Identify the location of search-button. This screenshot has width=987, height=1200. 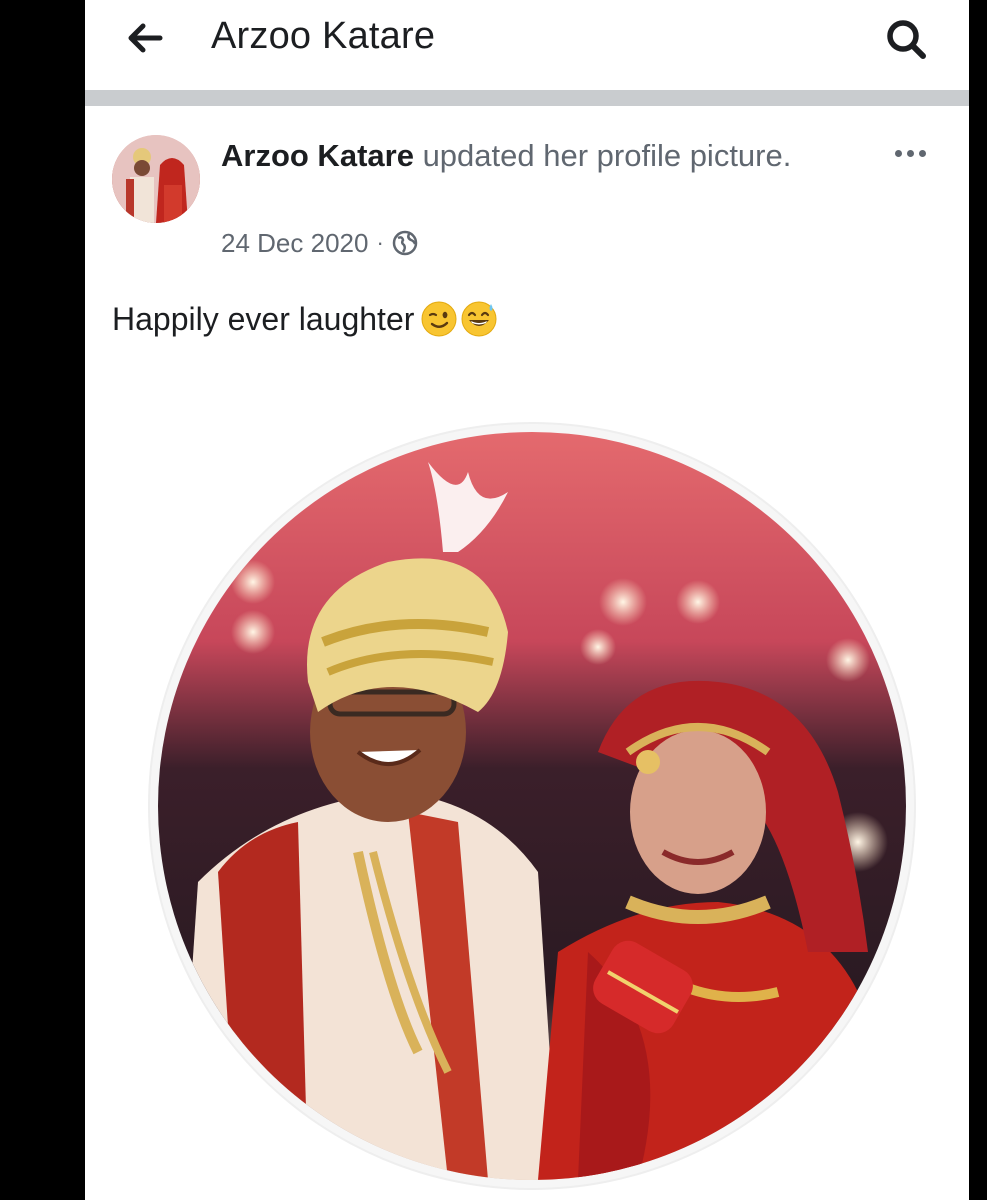
(907, 40).